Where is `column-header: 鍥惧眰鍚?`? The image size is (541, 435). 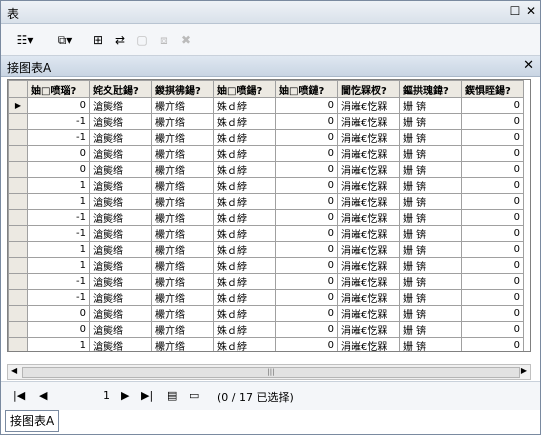 column-header: 鍥惧眰鍚? is located at coordinates (492, 89).